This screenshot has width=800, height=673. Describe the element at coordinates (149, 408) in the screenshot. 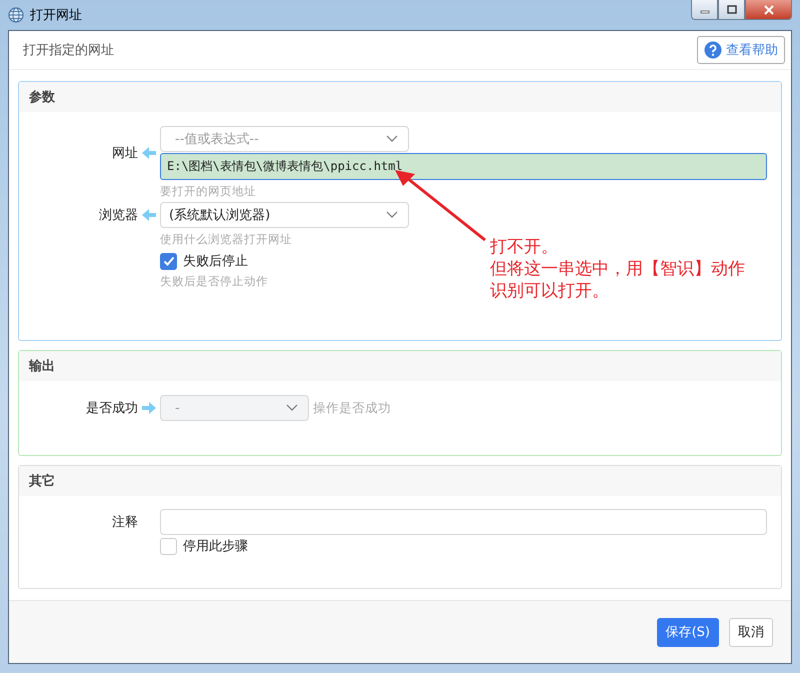

I see `right-arrow-icon` at that location.